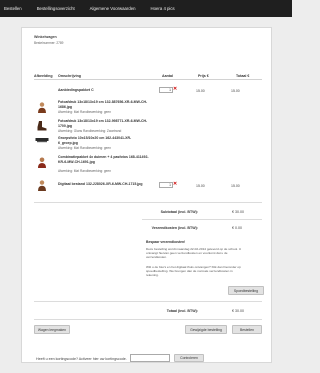 This screenshot has width=320, height=373. I want to click on clear-cart-button: Wagen leegmaken, so click(52, 329).